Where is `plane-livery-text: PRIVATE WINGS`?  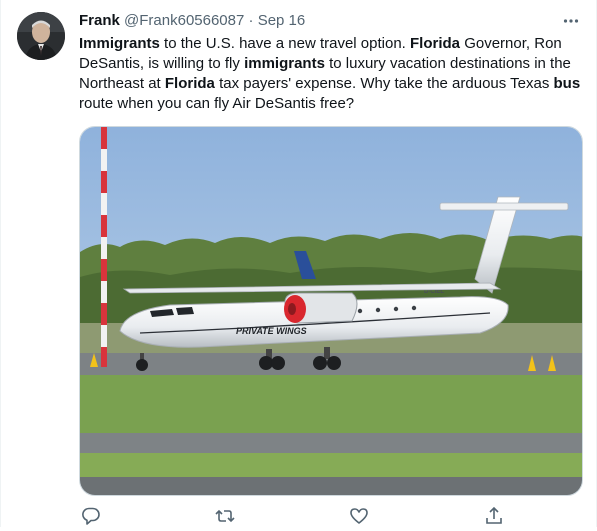
plane-livery-text: PRIVATE WINGS is located at coordinates (271, 331).